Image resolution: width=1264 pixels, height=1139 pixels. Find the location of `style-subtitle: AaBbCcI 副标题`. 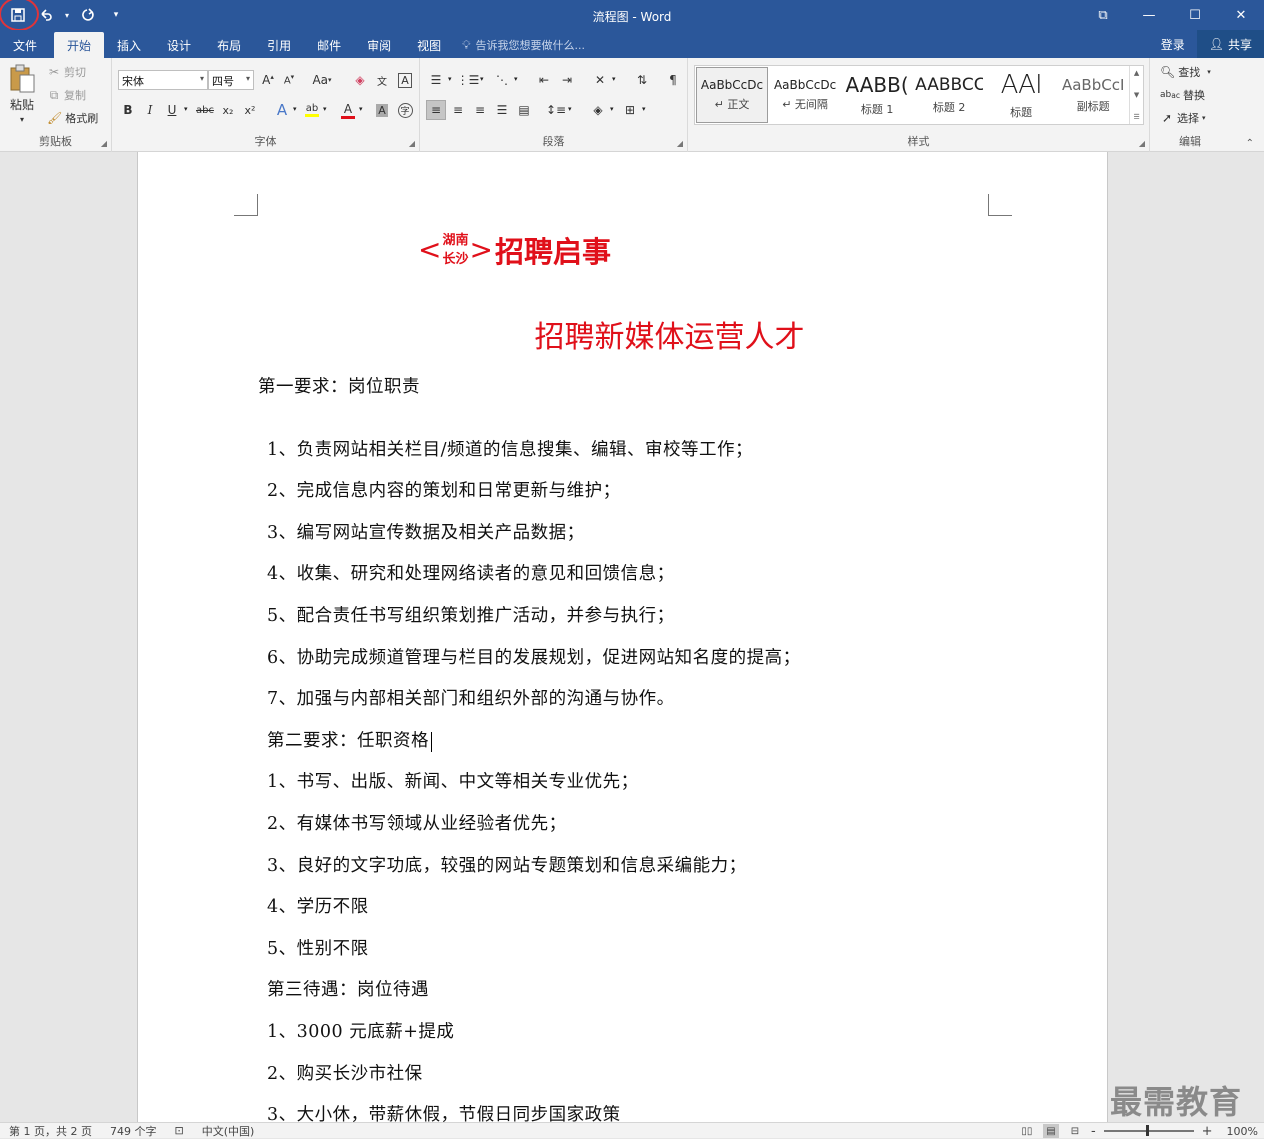

style-subtitle: AaBbCcI 副标题 is located at coordinates (1093, 95).